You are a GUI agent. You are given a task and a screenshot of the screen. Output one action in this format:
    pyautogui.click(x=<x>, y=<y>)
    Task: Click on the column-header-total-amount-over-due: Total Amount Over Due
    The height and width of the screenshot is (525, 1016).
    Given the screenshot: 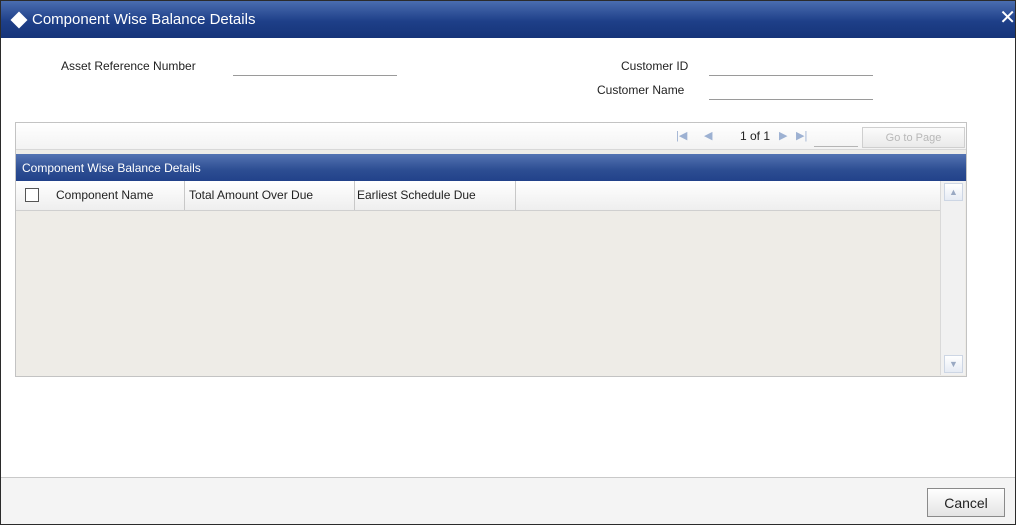 What is the action you would take?
    pyautogui.click(x=272, y=195)
    